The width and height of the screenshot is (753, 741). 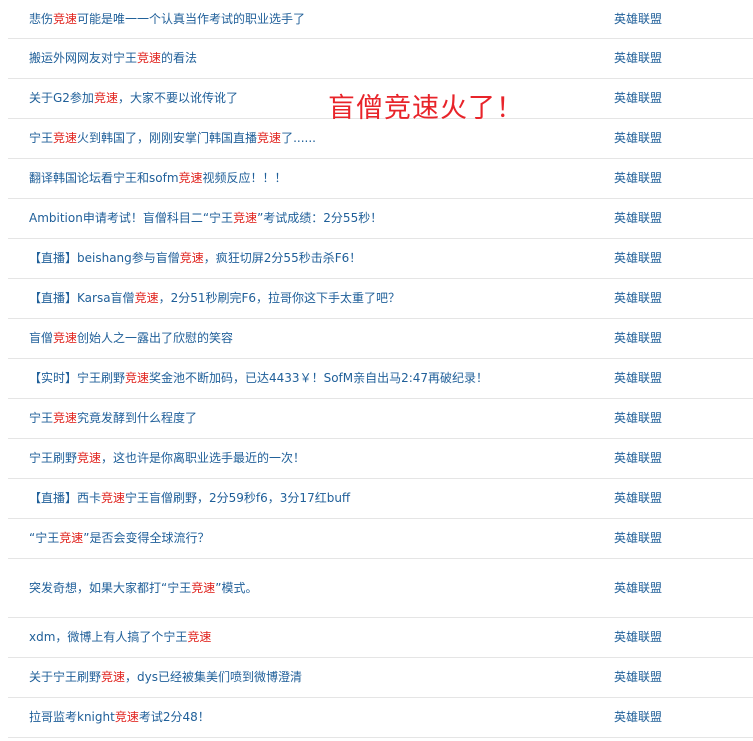 I want to click on title-text: ”模式。, so click(x=236, y=588).